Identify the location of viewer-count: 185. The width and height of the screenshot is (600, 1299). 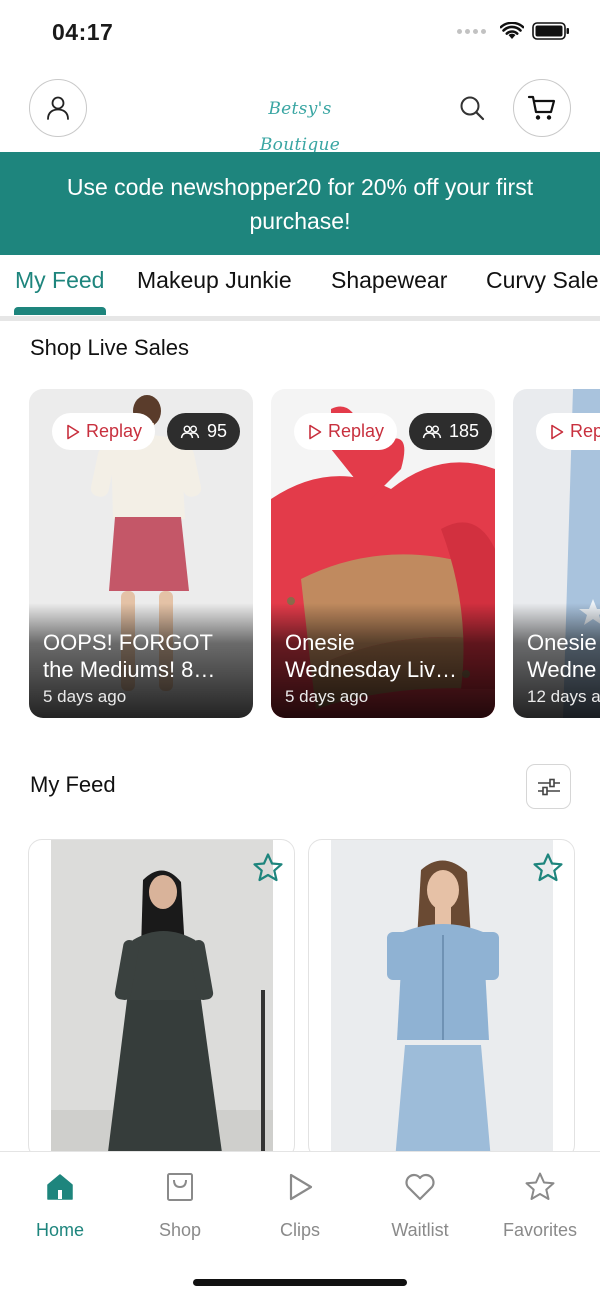
(464, 431).